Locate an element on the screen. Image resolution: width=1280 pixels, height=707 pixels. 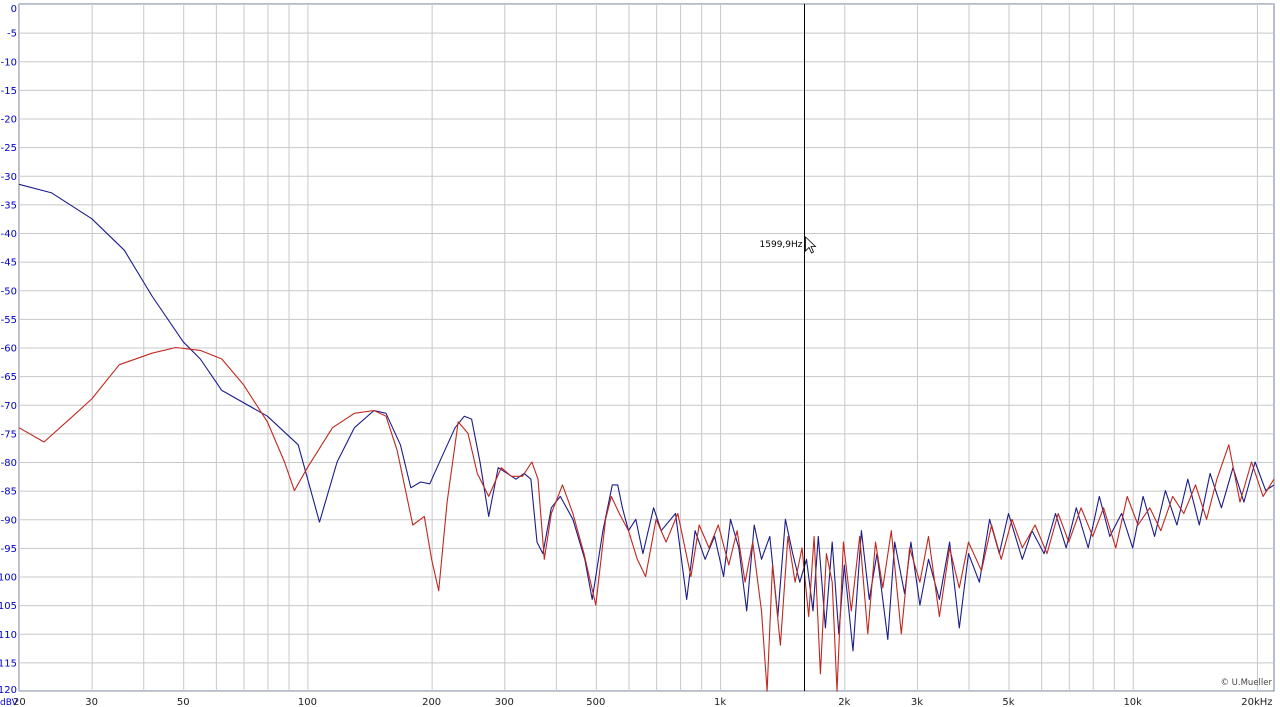
y-tick-label: -90 is located at coordinates (9, 520).